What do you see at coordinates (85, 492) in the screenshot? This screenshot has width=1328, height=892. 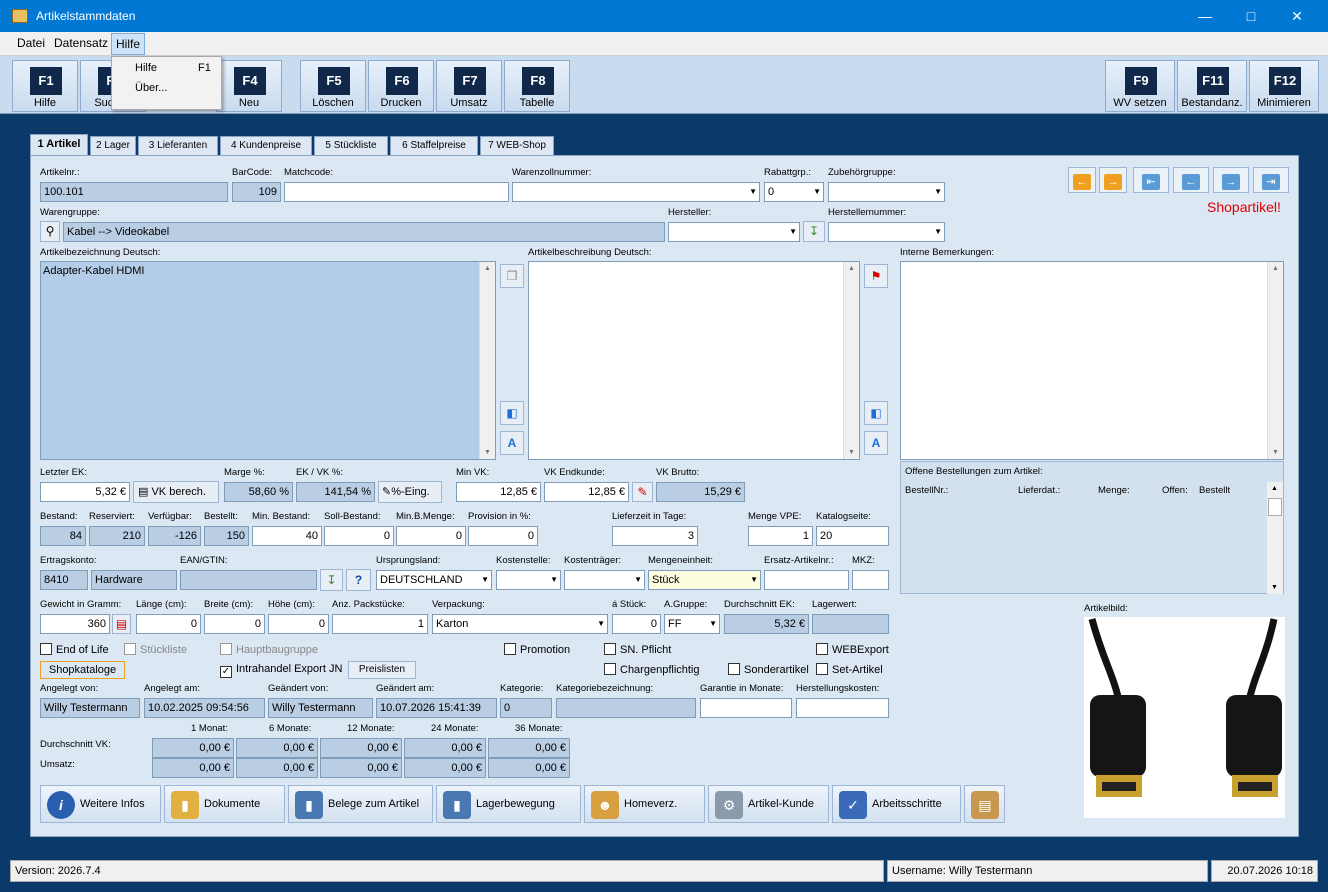 I see `letzter-ek-input: 5,32 €` at bounding box center [85, 492].